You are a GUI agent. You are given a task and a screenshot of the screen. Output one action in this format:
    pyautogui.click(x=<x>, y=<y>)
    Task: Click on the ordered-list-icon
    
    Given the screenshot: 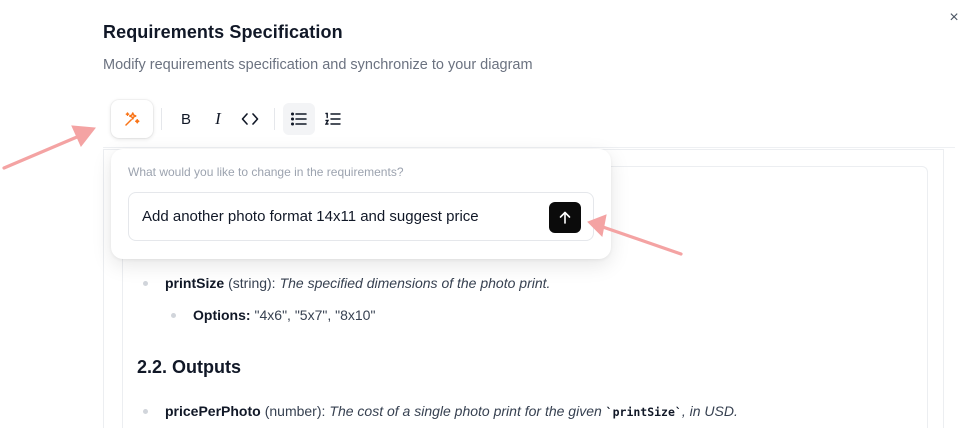 What is the action you would take?
    pyautogui.click(x=333, y=118)
    